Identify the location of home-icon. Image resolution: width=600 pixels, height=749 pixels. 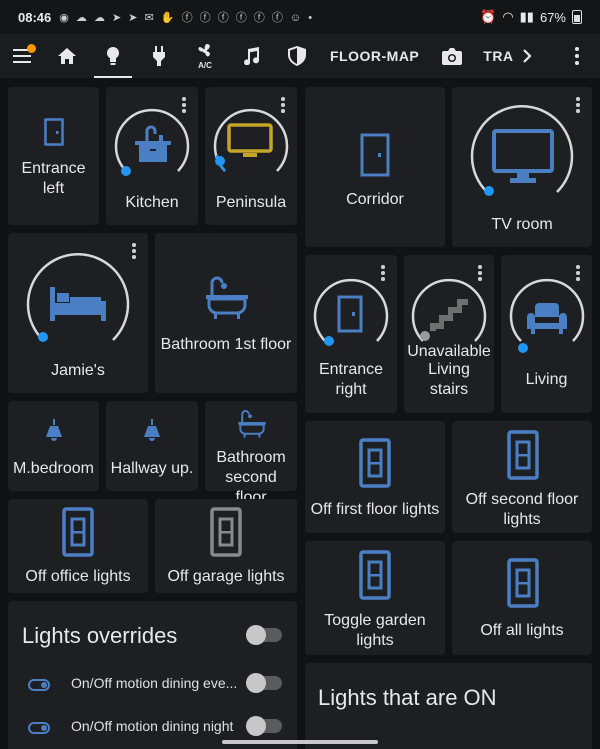
(67, 56).